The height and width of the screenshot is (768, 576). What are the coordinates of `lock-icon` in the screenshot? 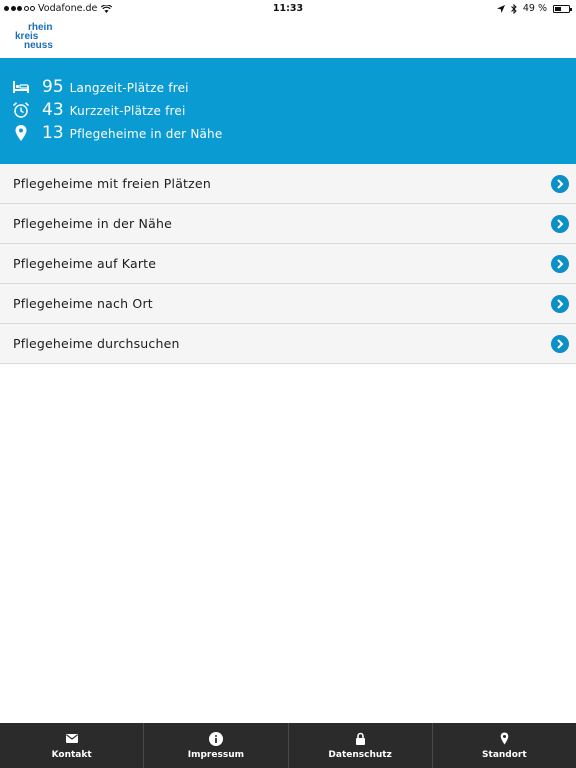 It's located at (360, 739).